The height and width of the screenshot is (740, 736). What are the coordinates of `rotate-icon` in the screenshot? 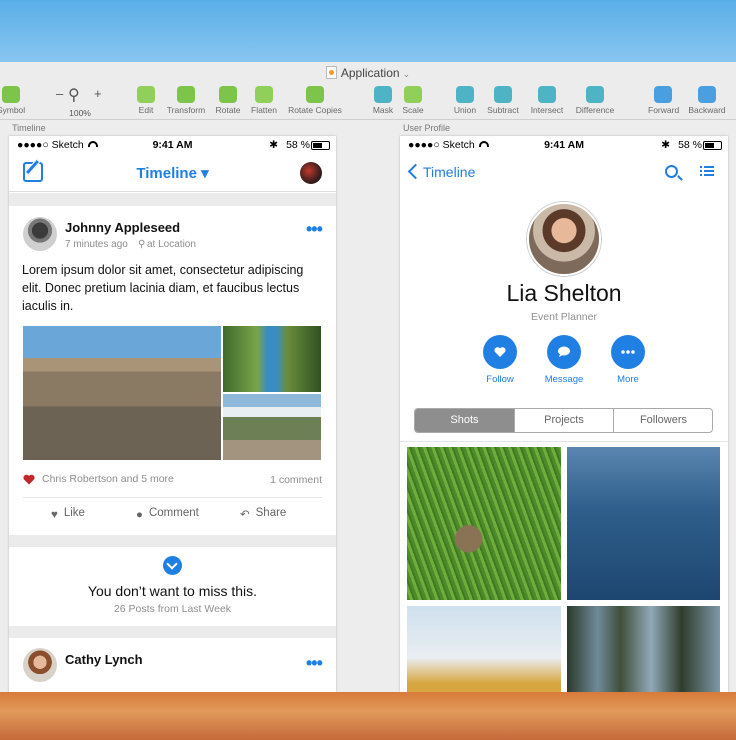 It's located at (228, 94).